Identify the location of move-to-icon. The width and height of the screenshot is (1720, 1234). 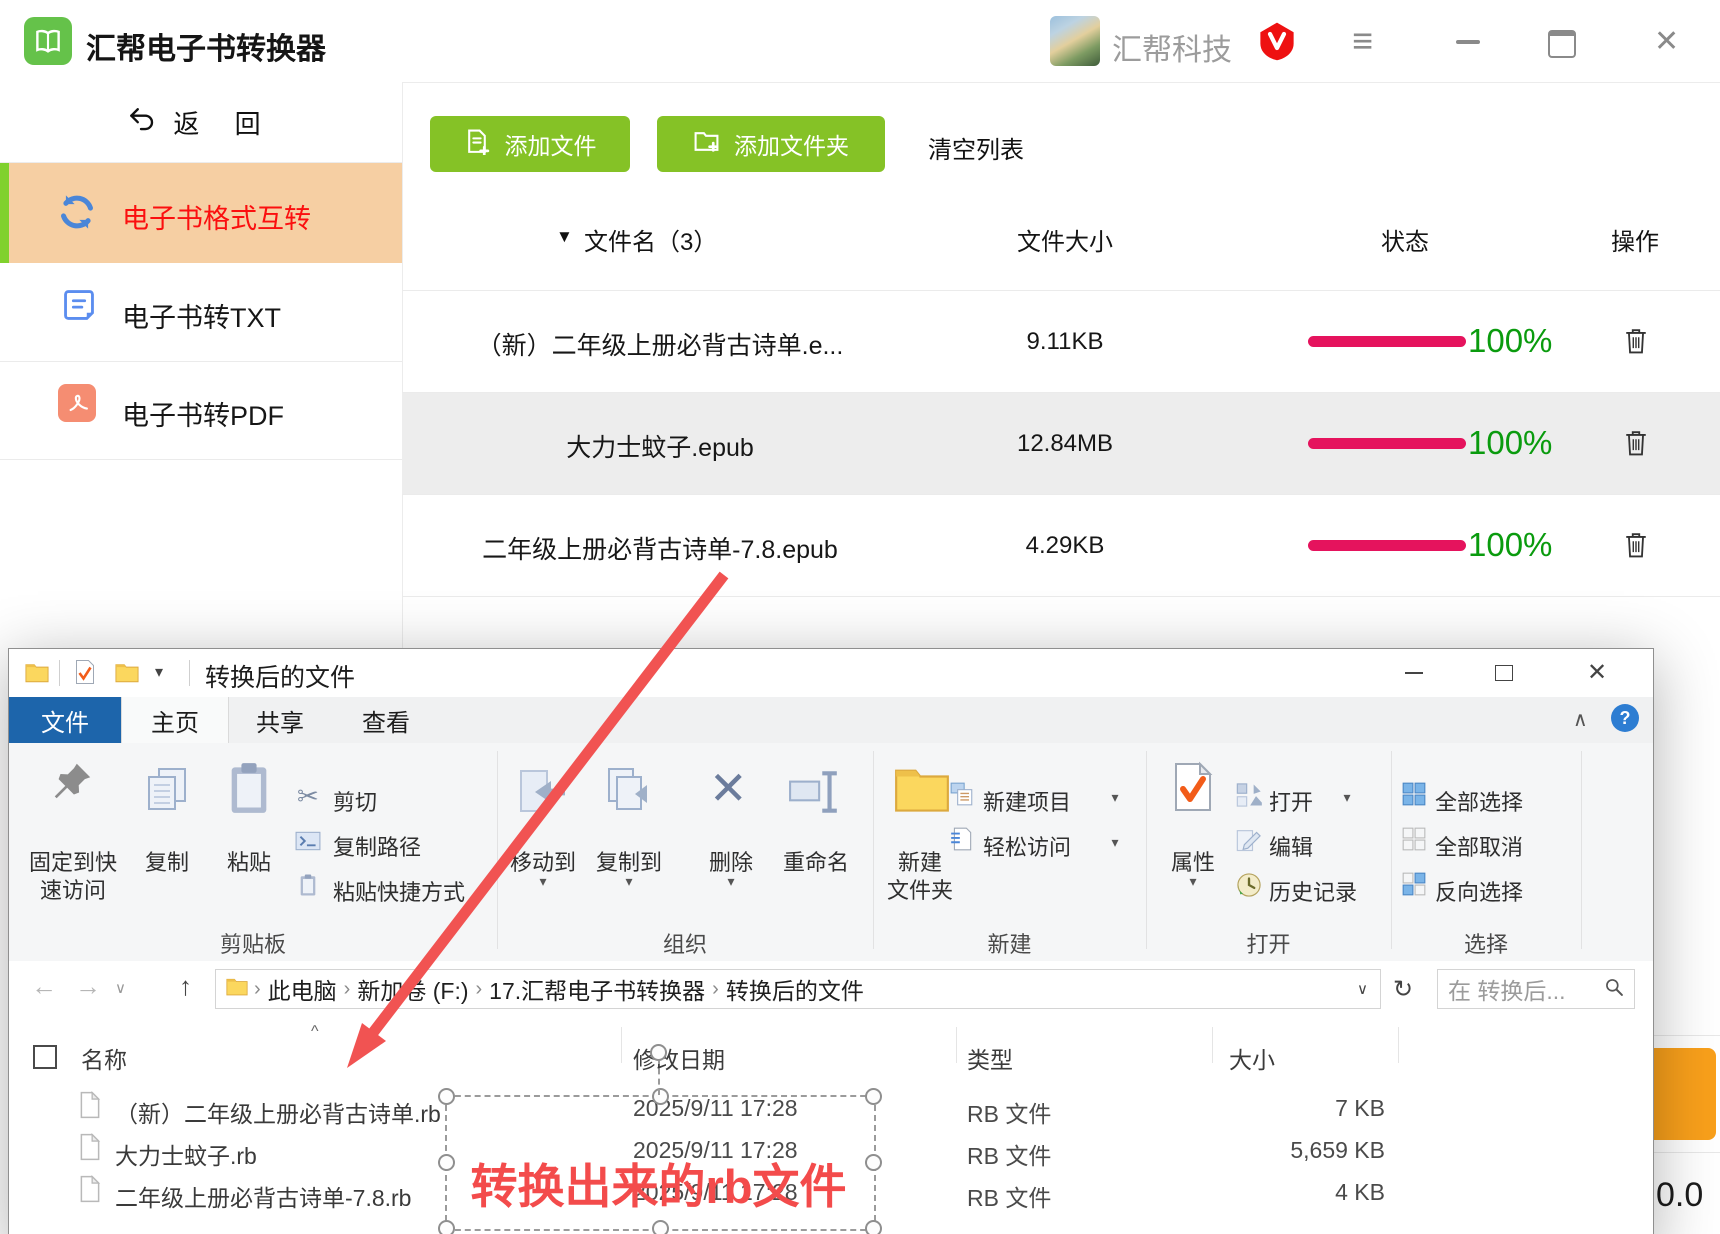
(543, 793).